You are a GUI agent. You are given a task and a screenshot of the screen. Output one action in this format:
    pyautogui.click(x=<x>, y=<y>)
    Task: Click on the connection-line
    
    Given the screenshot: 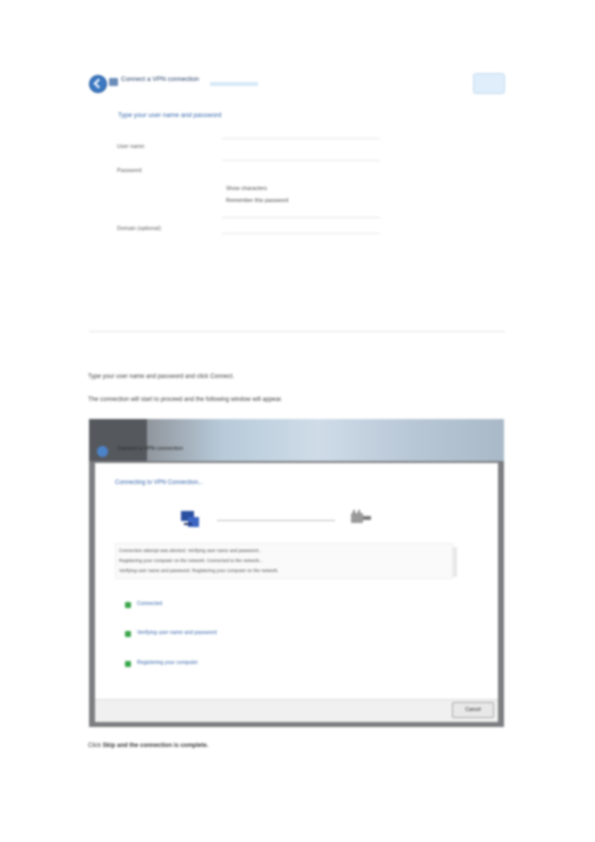 What is the action you would take?
    pyautogui.click(x=276, y=520)
    